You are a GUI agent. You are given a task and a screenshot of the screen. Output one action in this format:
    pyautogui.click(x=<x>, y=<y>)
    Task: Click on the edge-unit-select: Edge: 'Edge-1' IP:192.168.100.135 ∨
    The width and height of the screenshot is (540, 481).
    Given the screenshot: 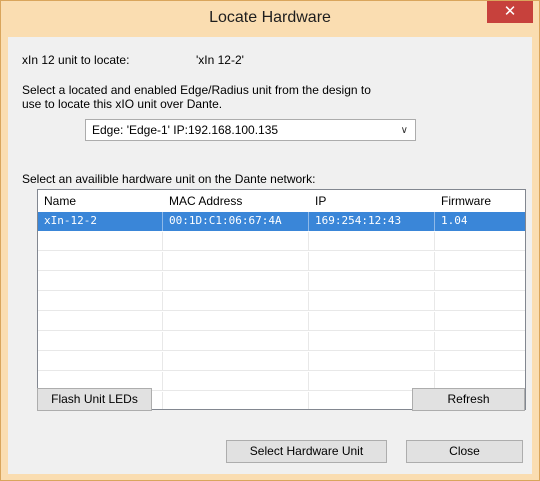 What is the action you would take?
    pyautogui.click(x=250, y=130)
    